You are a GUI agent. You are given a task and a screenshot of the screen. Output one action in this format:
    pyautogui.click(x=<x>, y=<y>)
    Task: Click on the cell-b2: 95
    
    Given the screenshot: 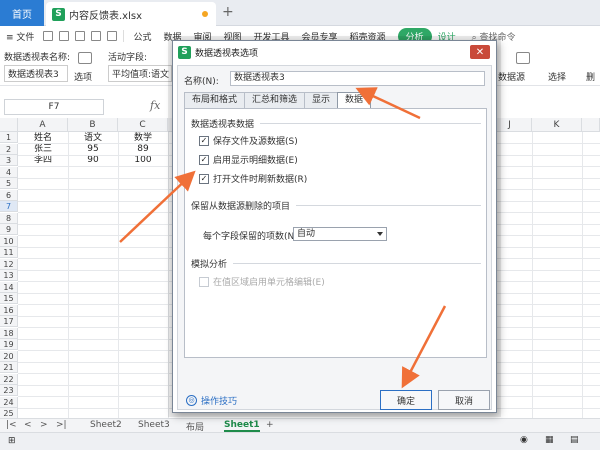 What is the action you would take?
    pyautogui.click(x=93, y=149)
    